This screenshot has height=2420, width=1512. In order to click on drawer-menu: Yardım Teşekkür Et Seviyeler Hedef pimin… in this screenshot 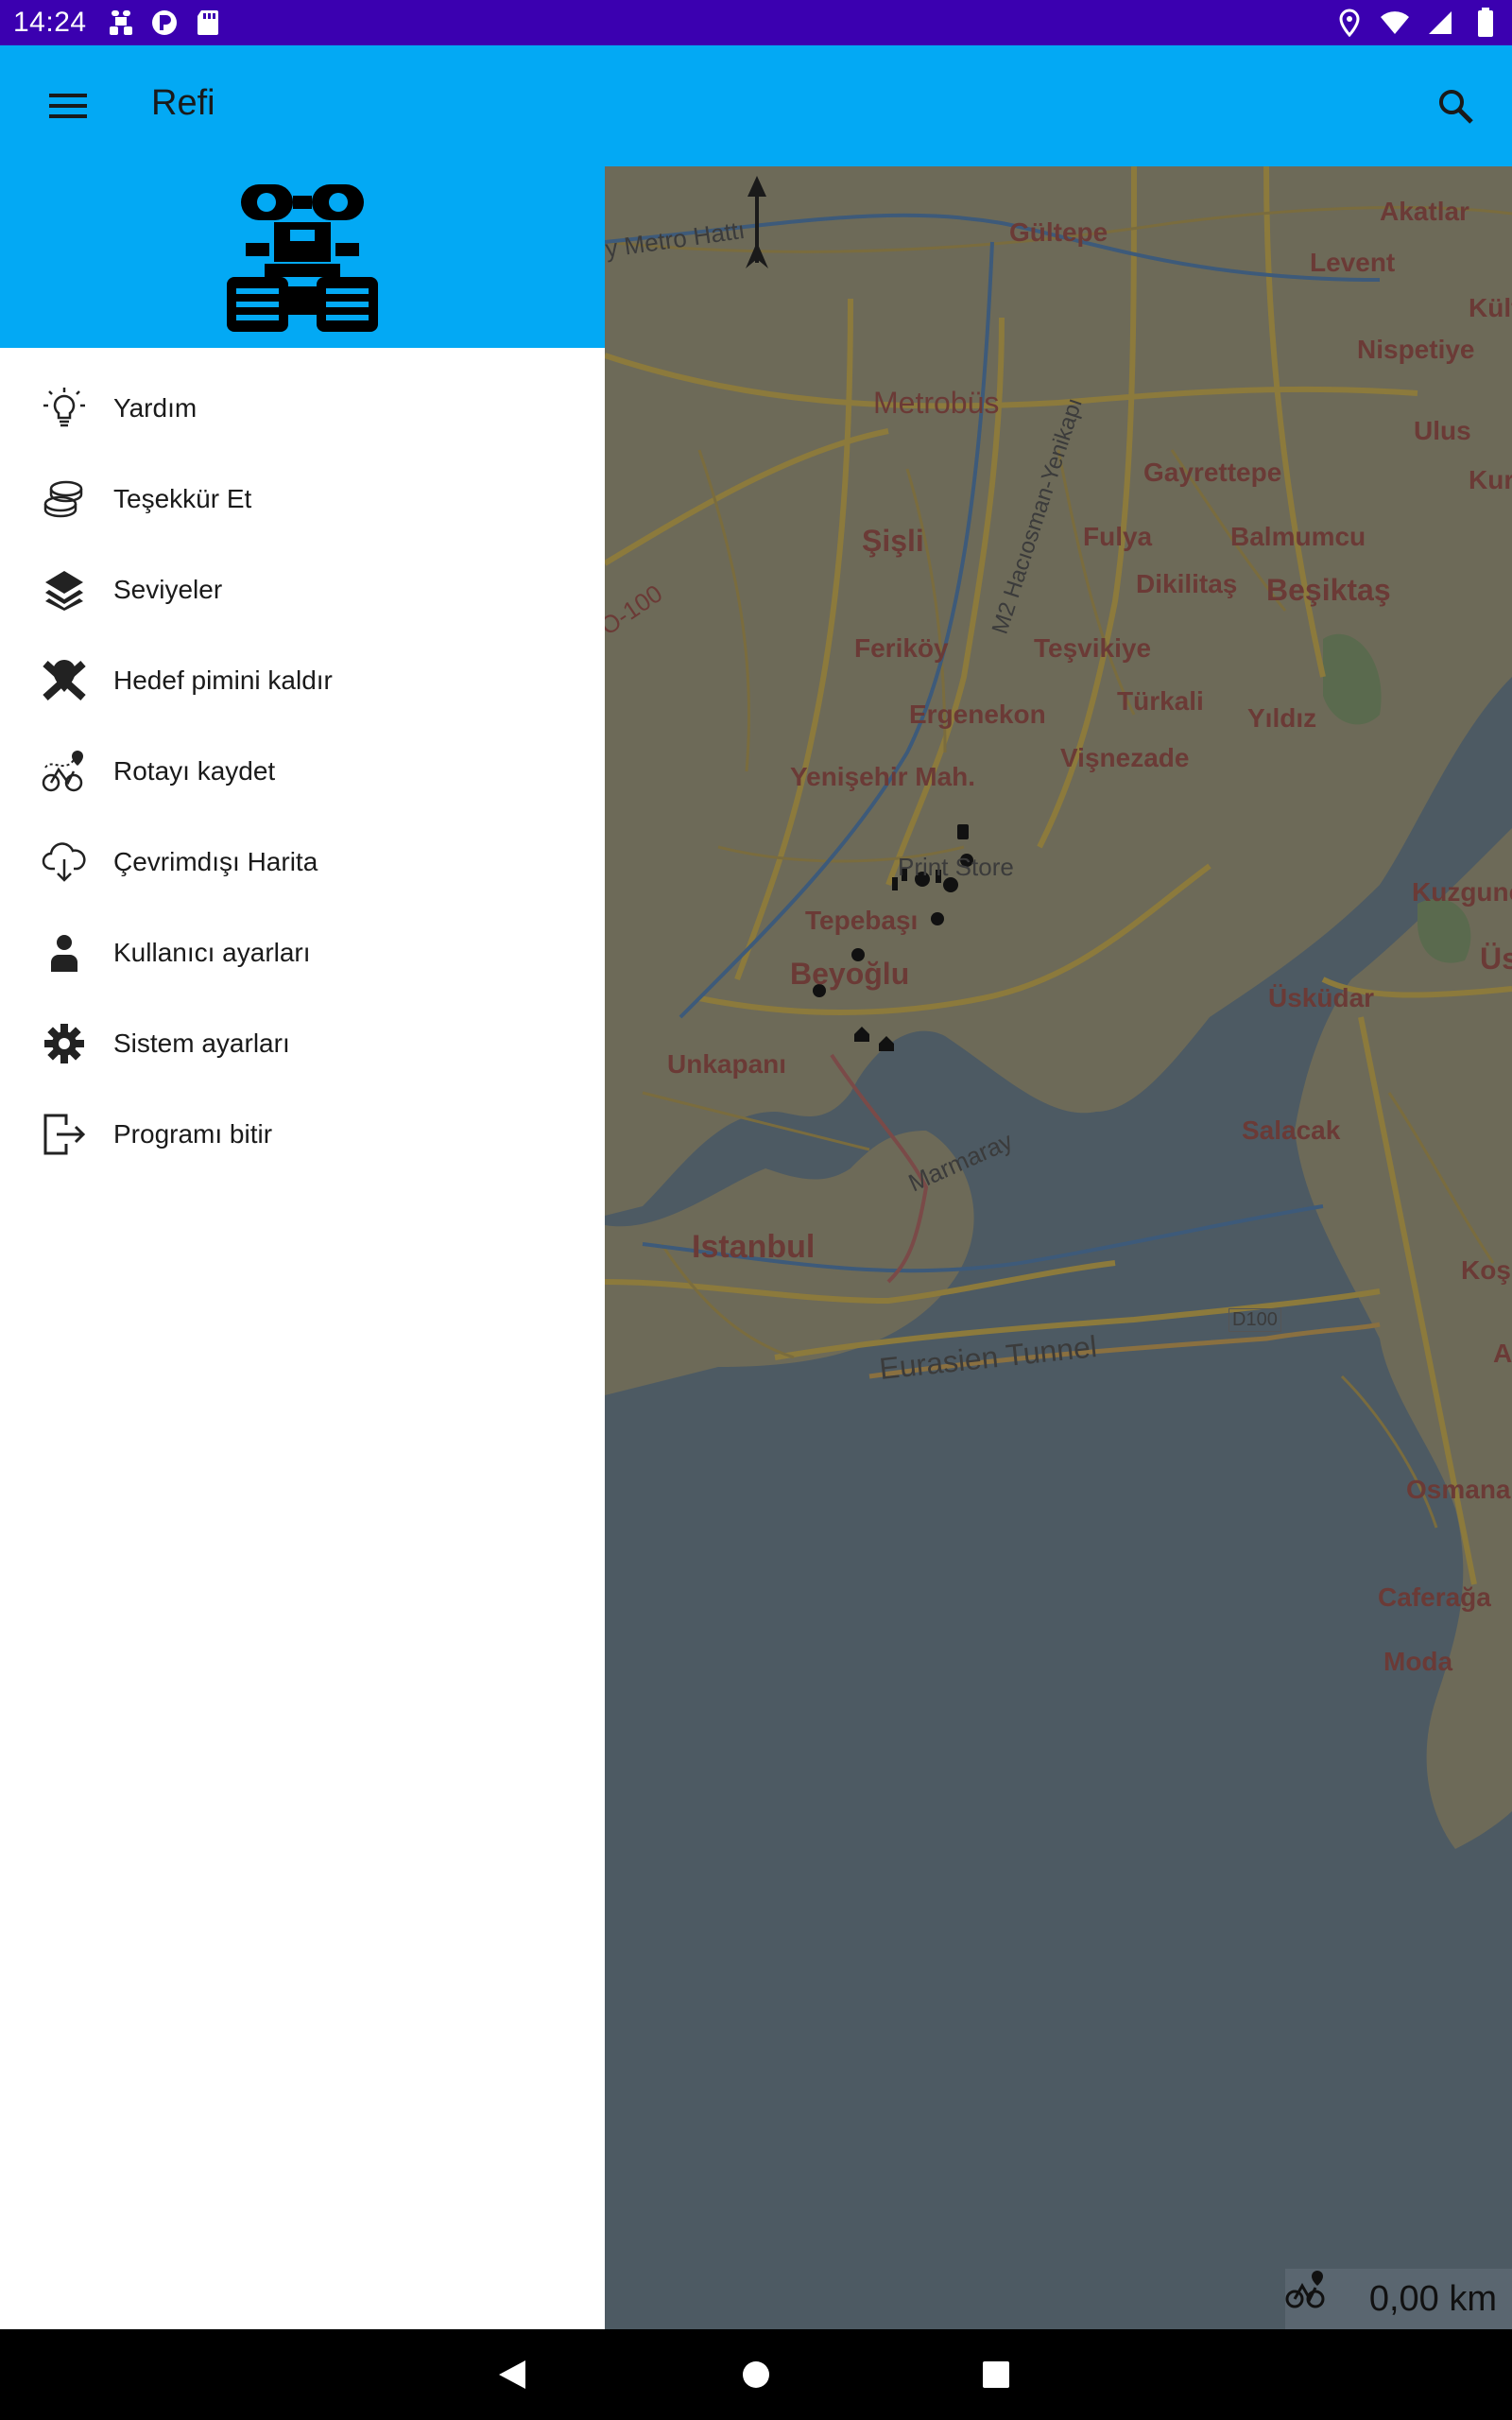, I will do `click(302, 764)`.